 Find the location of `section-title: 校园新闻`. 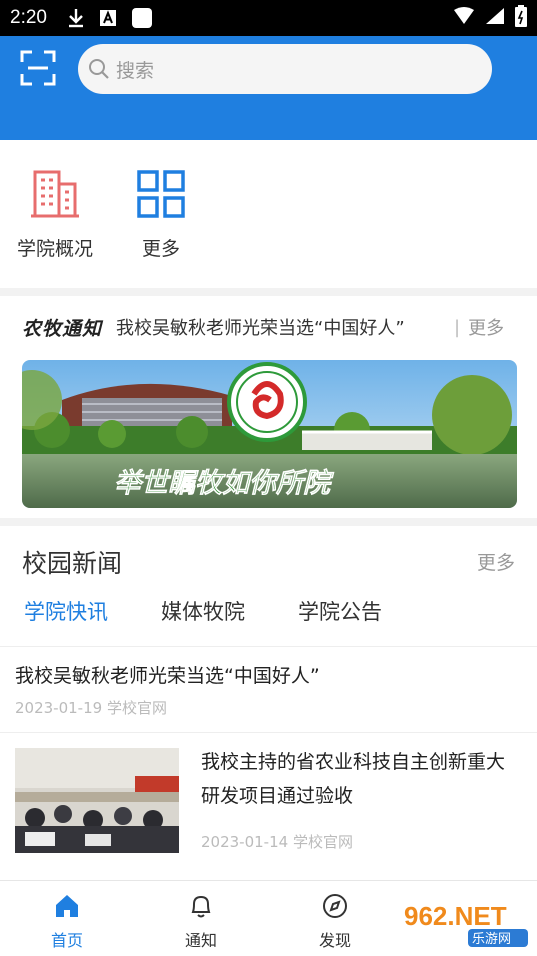

section-title: 校园新闻 is located at coordinates (72, 563).